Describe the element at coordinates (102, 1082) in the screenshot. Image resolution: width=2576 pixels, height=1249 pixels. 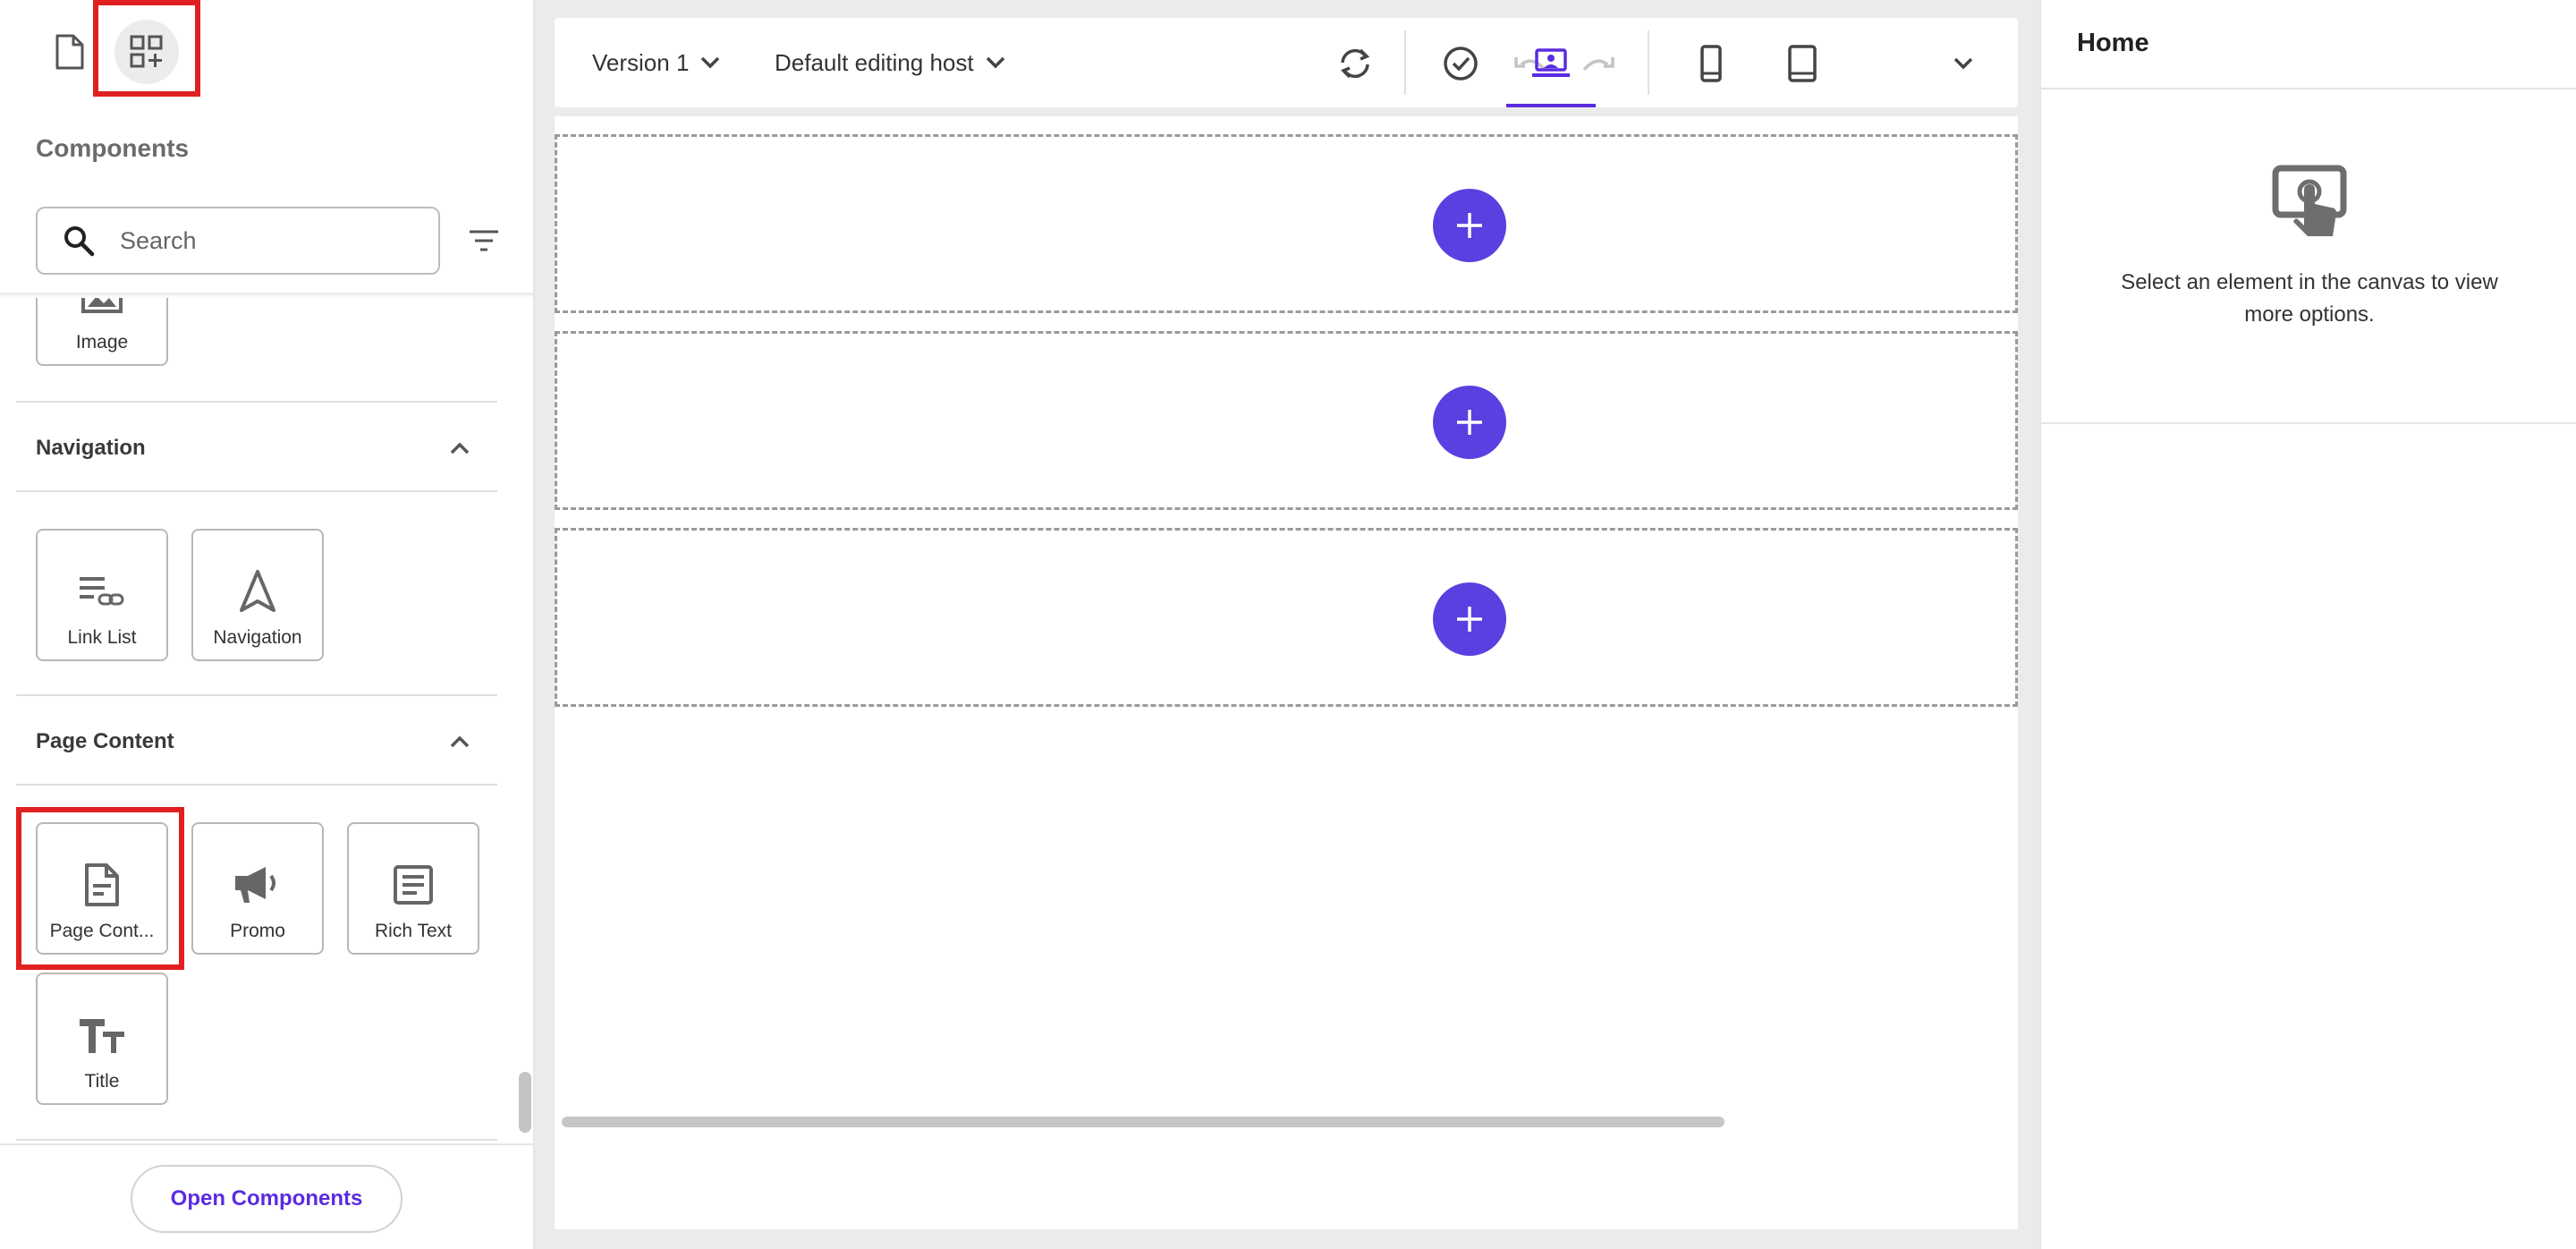
I see `tile-label: Title` at that location.